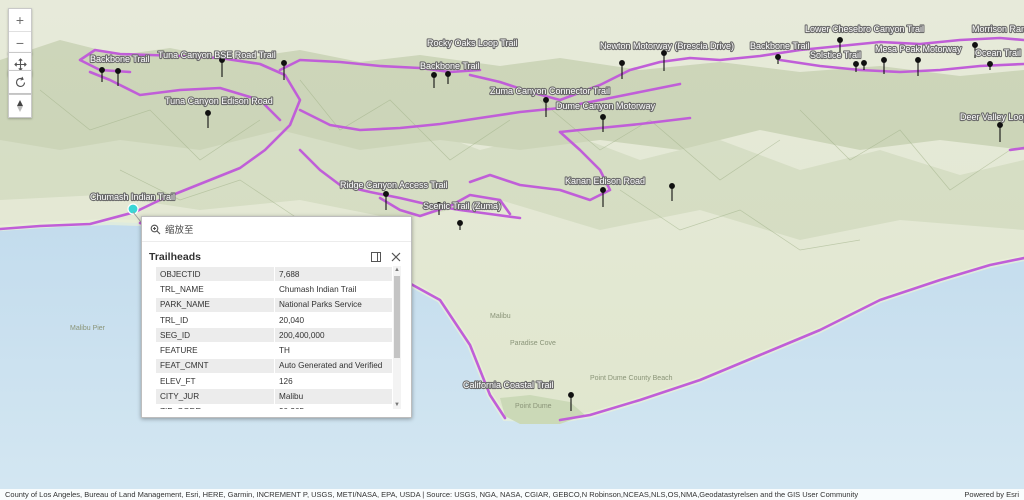  Describe the element at coordinates (667, 46) in the screenshot. I see `trail-label: Newton Motorway (Brescia Drive)` at that location.